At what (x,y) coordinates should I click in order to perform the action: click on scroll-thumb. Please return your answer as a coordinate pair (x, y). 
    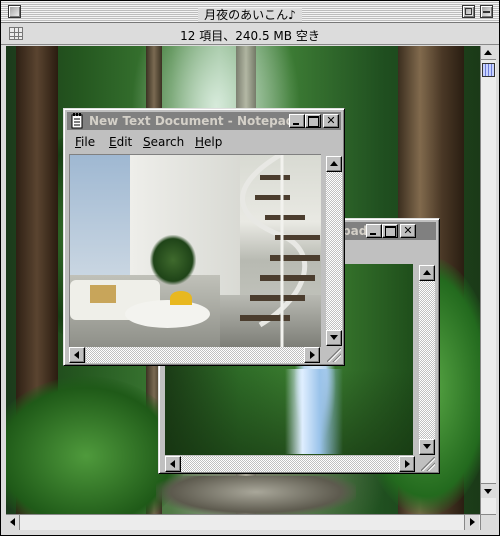
    Looking at the image, I should click on (488, 70).